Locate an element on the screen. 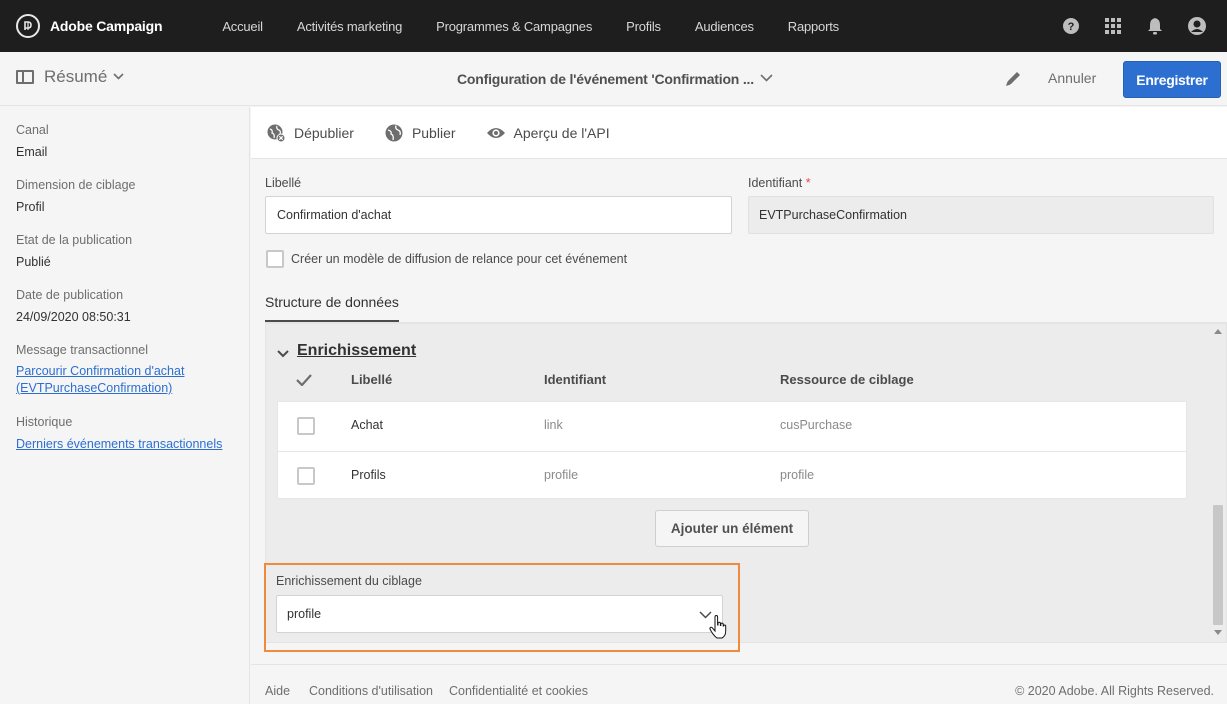 Image resolution: width=1227 pixels, height=704 pixels. publish-button: Publier is located at coordinates (420, 133).